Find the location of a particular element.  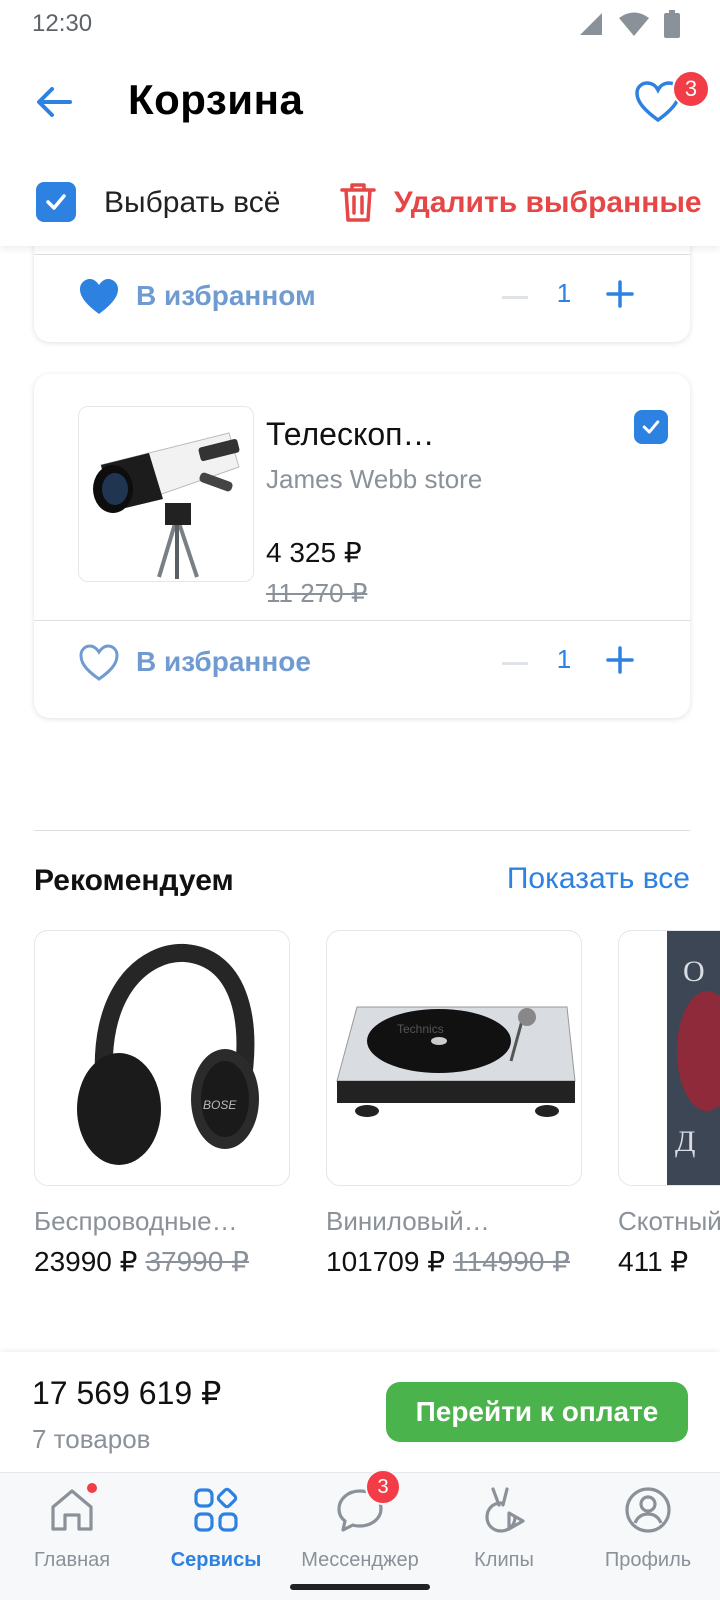

recommend-item: О Д Скотный… 411 ₽ is located at coordinates (669, 1104).